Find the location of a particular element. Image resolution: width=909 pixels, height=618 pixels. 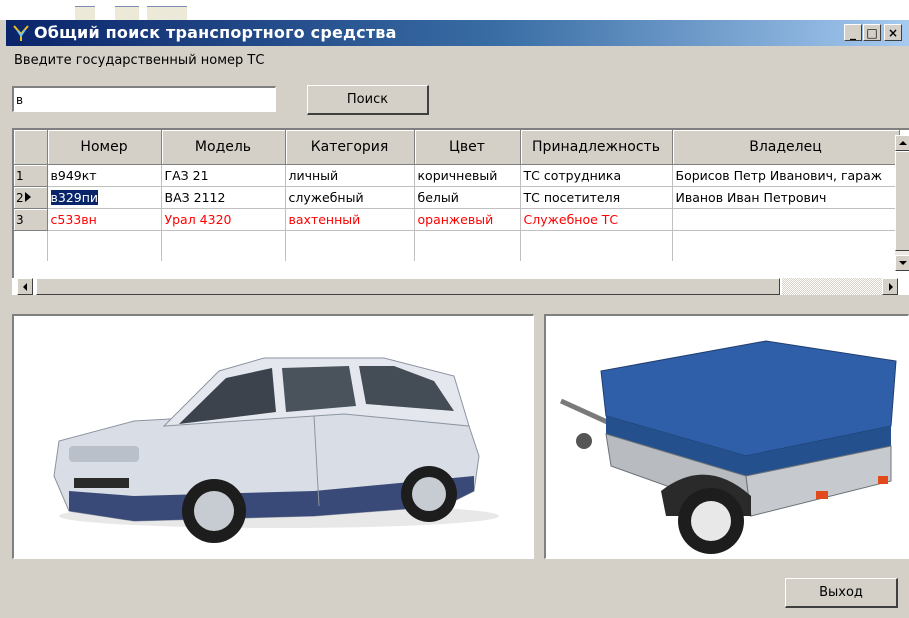

car-photo is located at coordinates (276, 450).